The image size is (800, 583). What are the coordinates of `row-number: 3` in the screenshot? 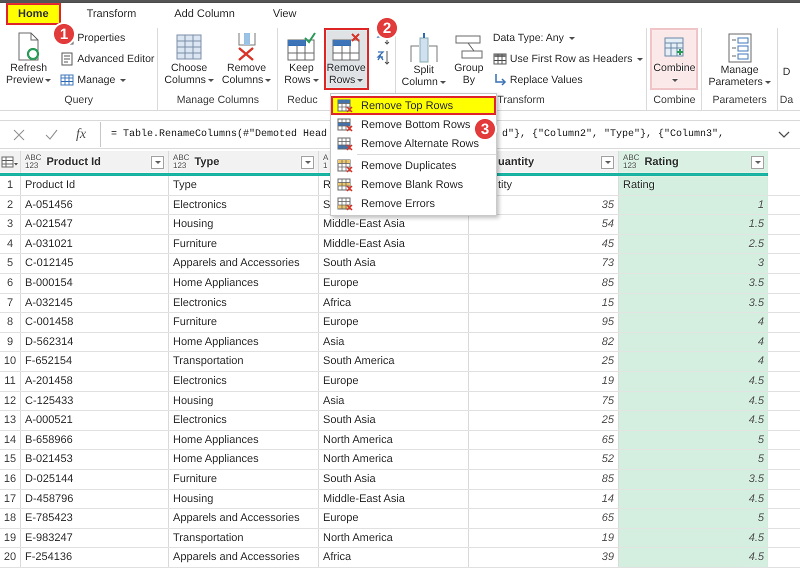 It's located at (10, 224).